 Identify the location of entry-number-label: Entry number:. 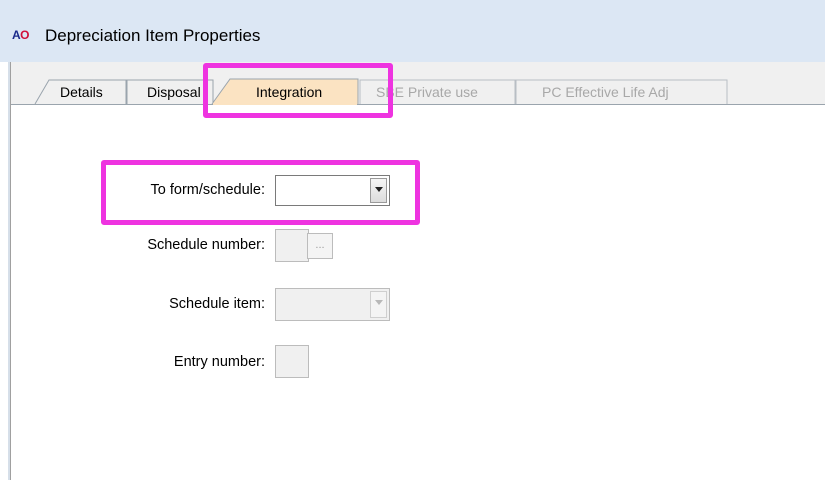
(219, 362).